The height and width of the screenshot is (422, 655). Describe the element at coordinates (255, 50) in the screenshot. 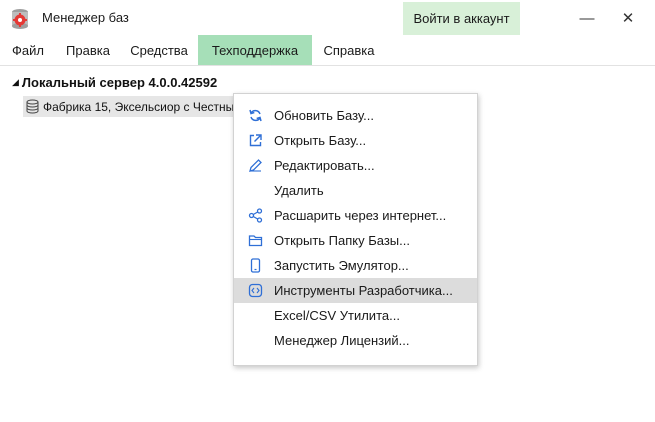

I see `menu-support: Техподдержка` at that location.